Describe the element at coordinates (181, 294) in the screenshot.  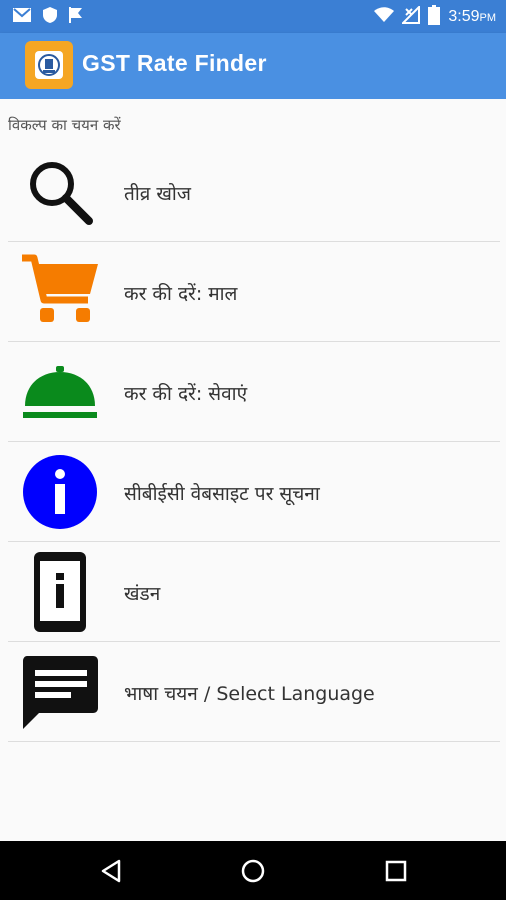
I see `list-item-label: कर की दरें: माल` at that location.